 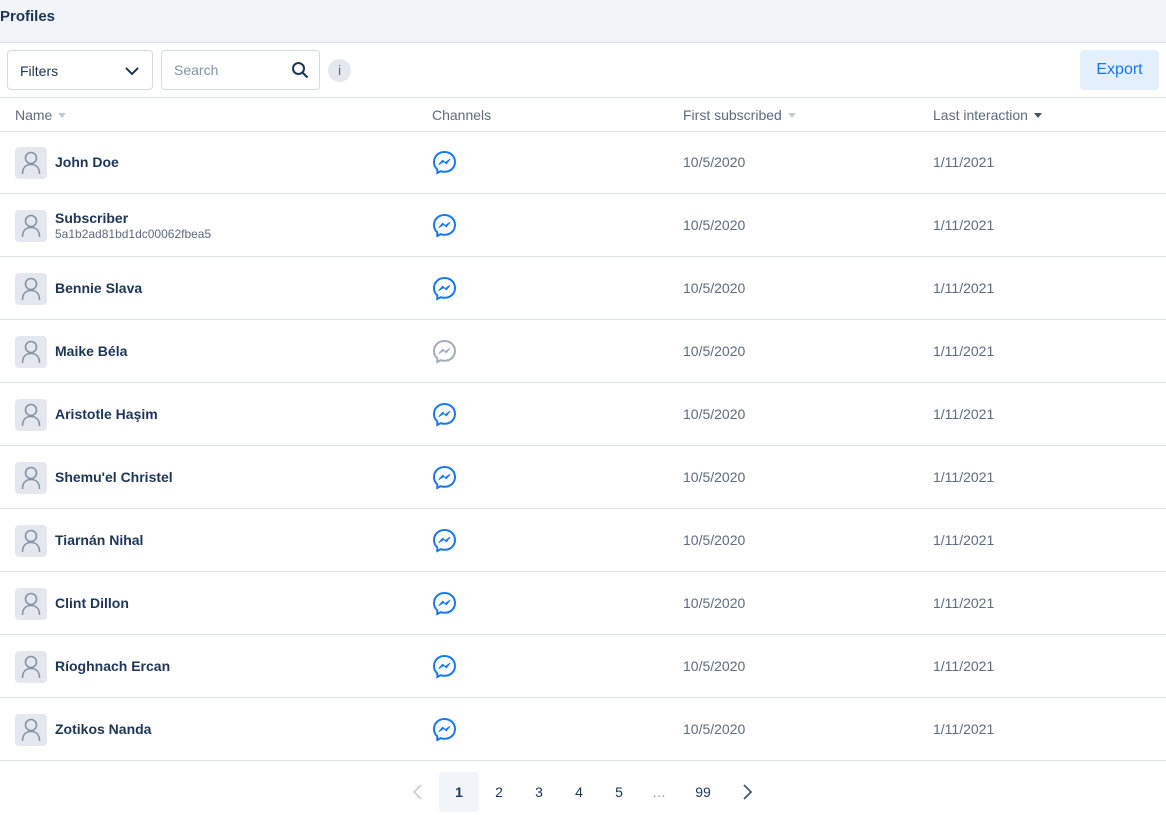 I want to click on table-row: Clint Dillon 10/5/2020 1/11/2021, so click(x=583, y=603).